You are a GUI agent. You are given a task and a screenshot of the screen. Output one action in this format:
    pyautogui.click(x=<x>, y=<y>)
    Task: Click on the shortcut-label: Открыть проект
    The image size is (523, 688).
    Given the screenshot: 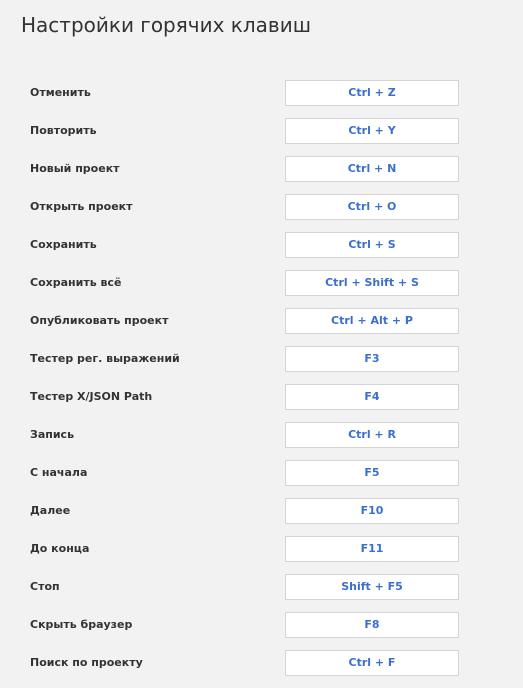 What is the action you would take?
    pyautogui.click(x=81, y=206)
    